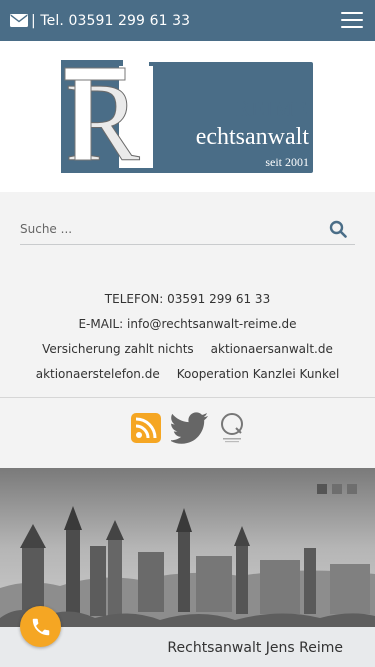 This screenshot has height=667, width=375. Describe the element at coordinates (352, 20) in the screenshot. I see `hamburger-menu-icon` at that location.